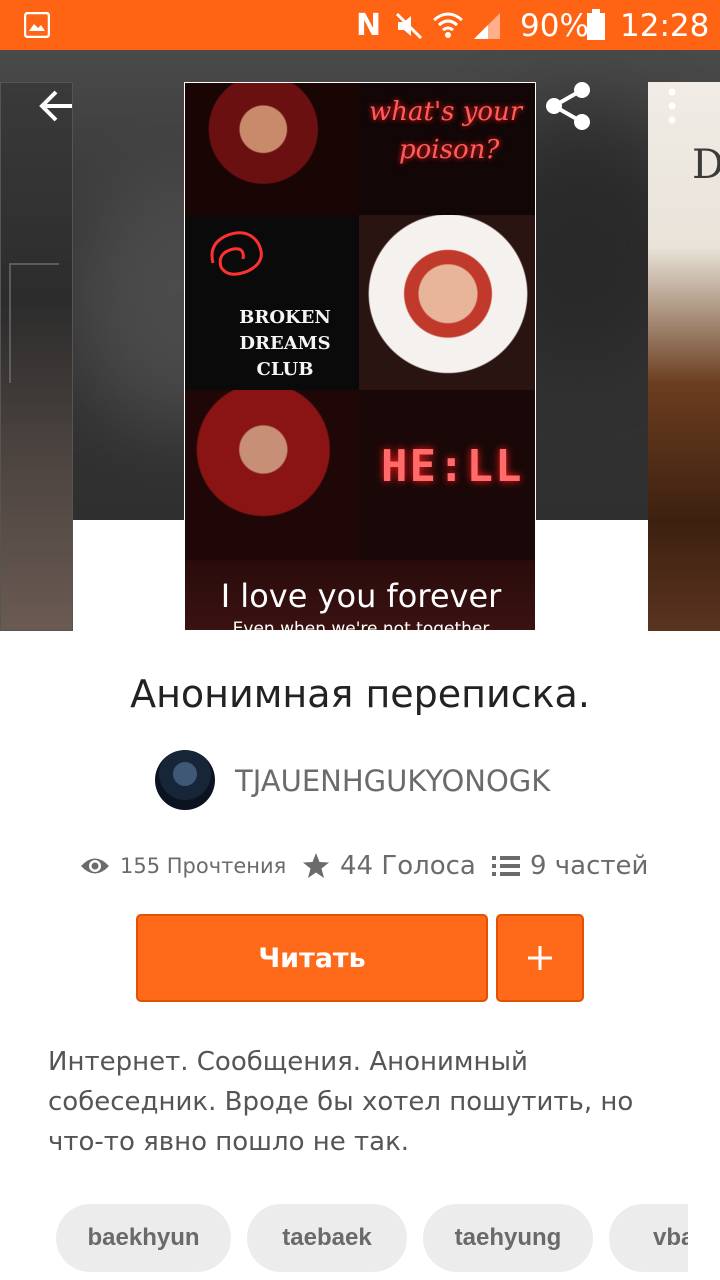  What do you see at coordinates (508, 1238) in the screenshot?
I see `tag-chip: taehyung` at bounding box center [508, 1238].